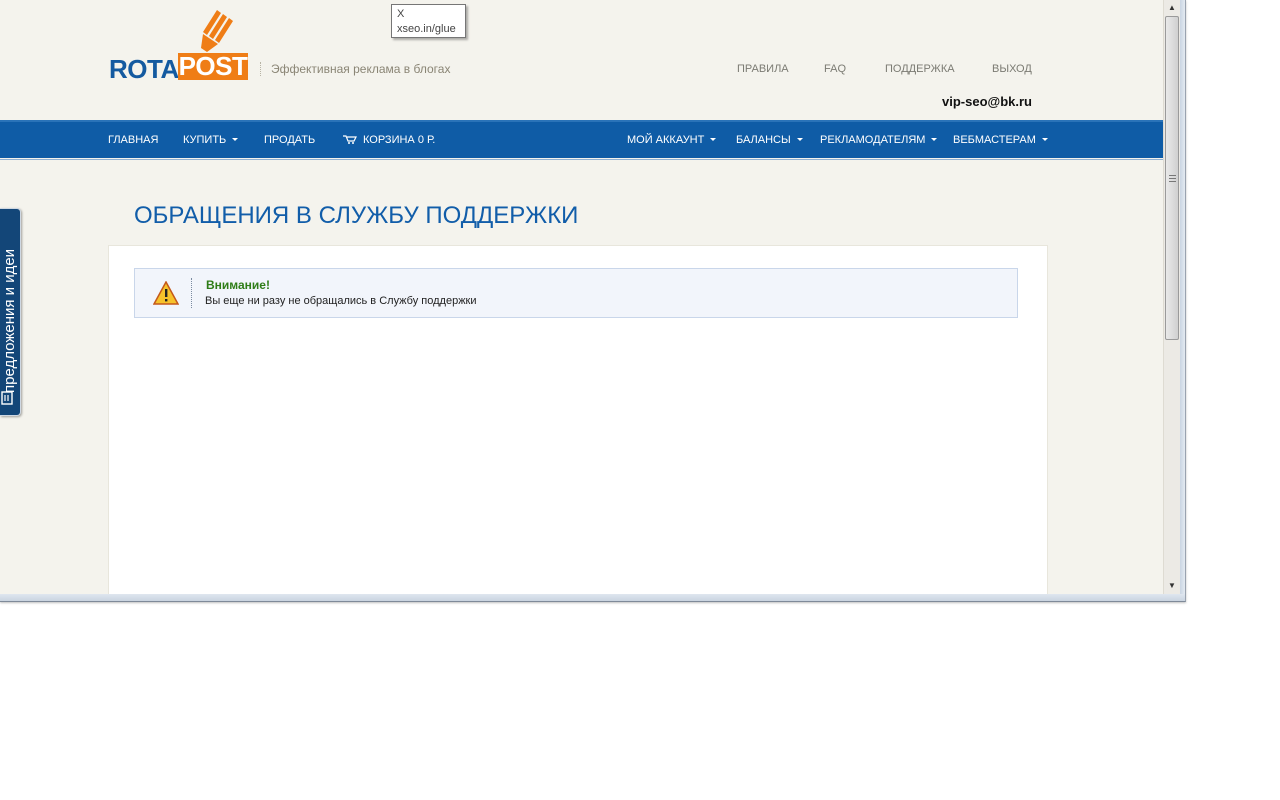 This screenshot has width=1280, height=800. Describe the element at coordinates (205, 140) in the screenshot. I see `nav-buy-label: КУПИТЬ` at that location.